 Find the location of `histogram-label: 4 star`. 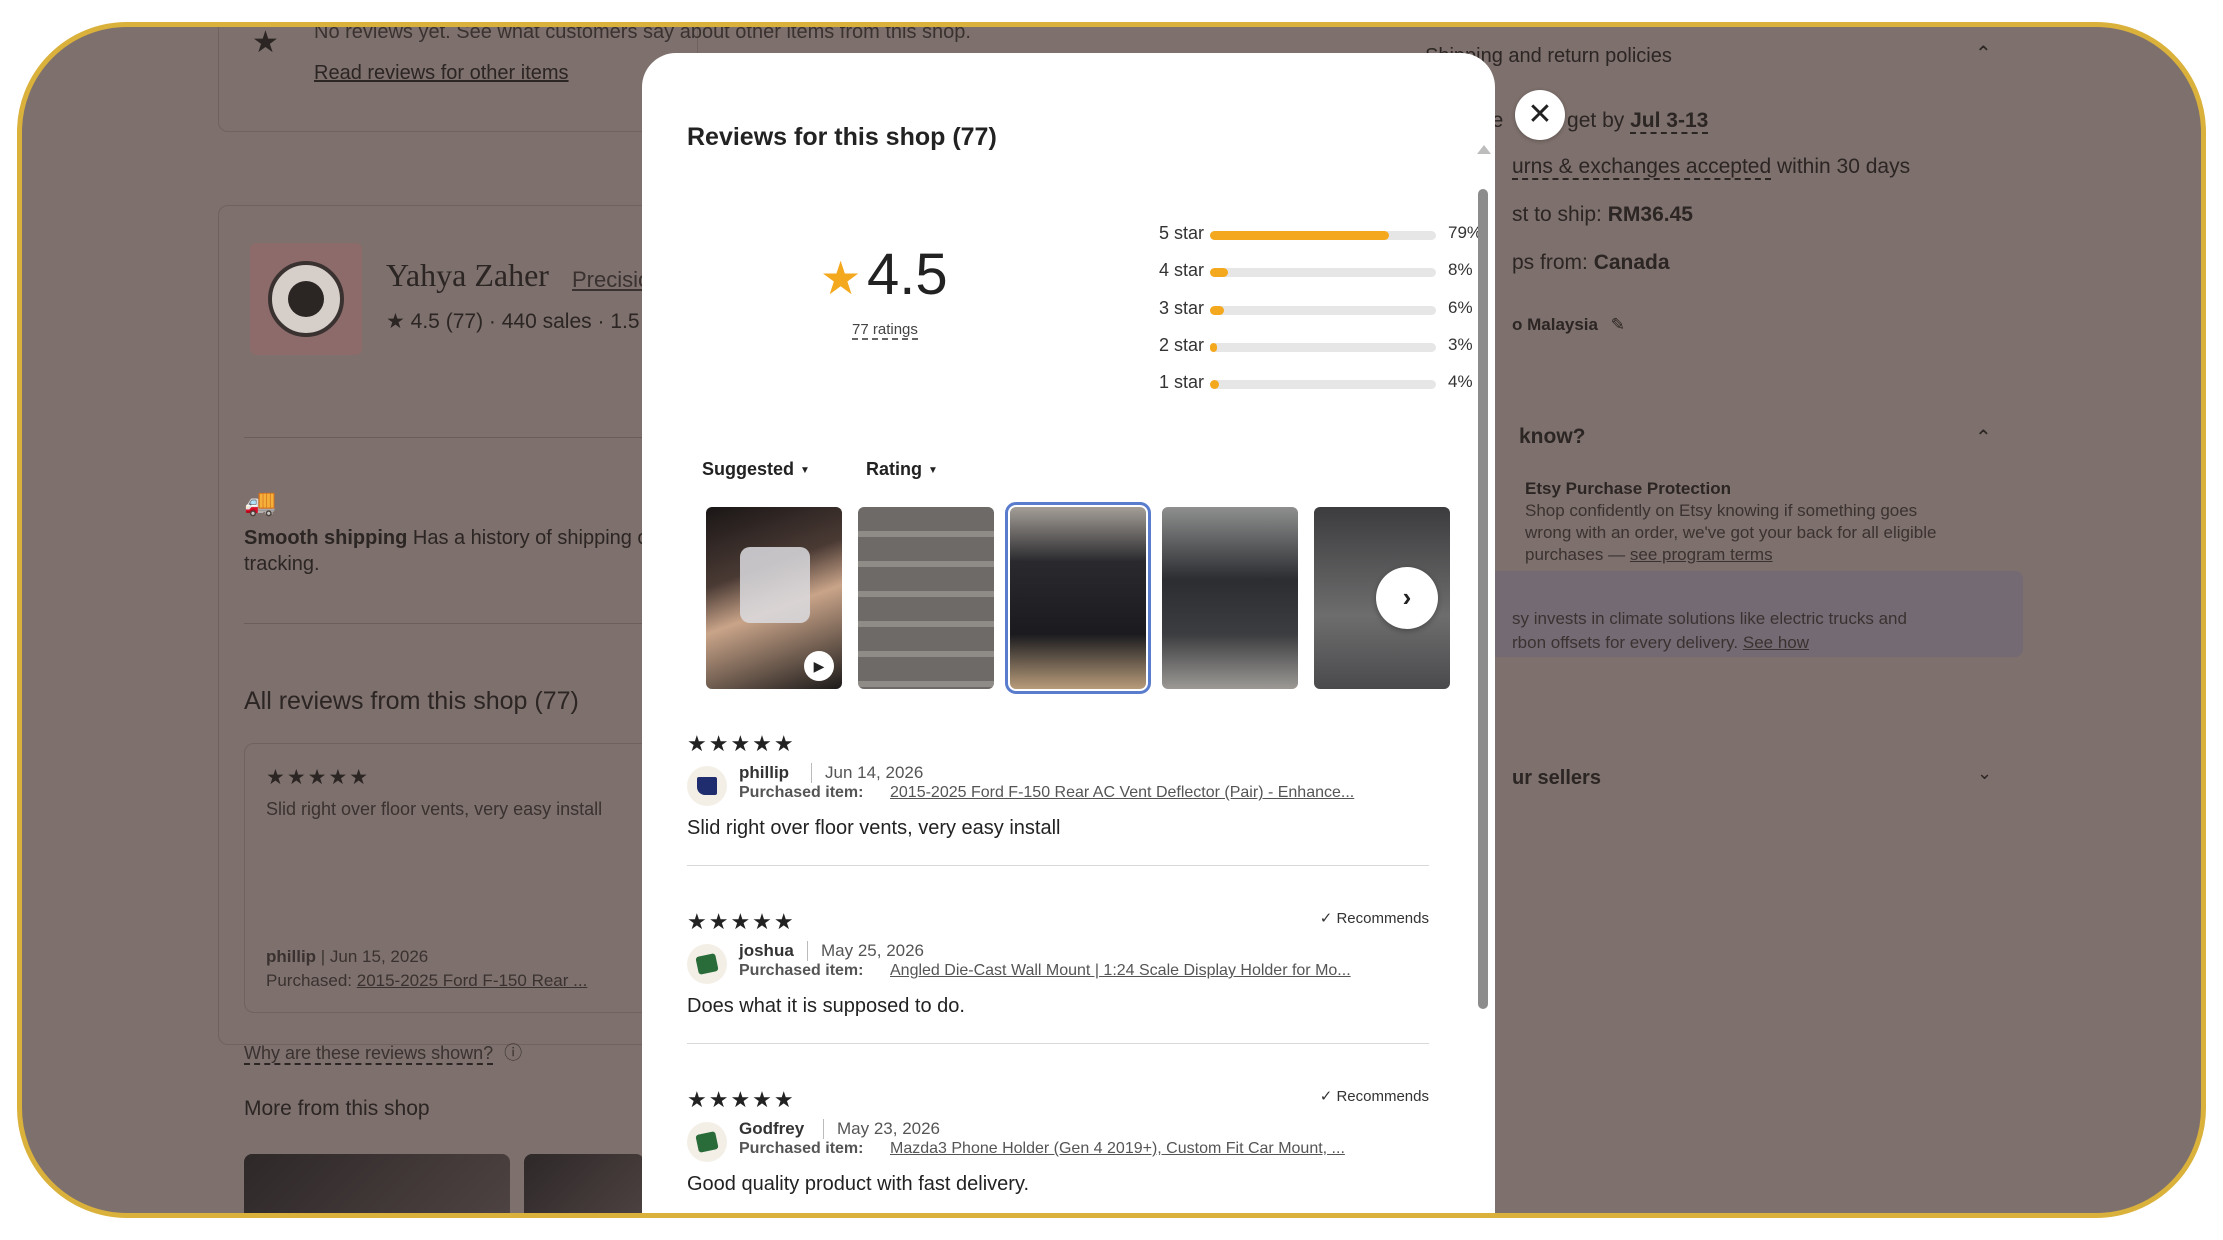

histogram-label: 4 star is located at coordinates (1181, 270).